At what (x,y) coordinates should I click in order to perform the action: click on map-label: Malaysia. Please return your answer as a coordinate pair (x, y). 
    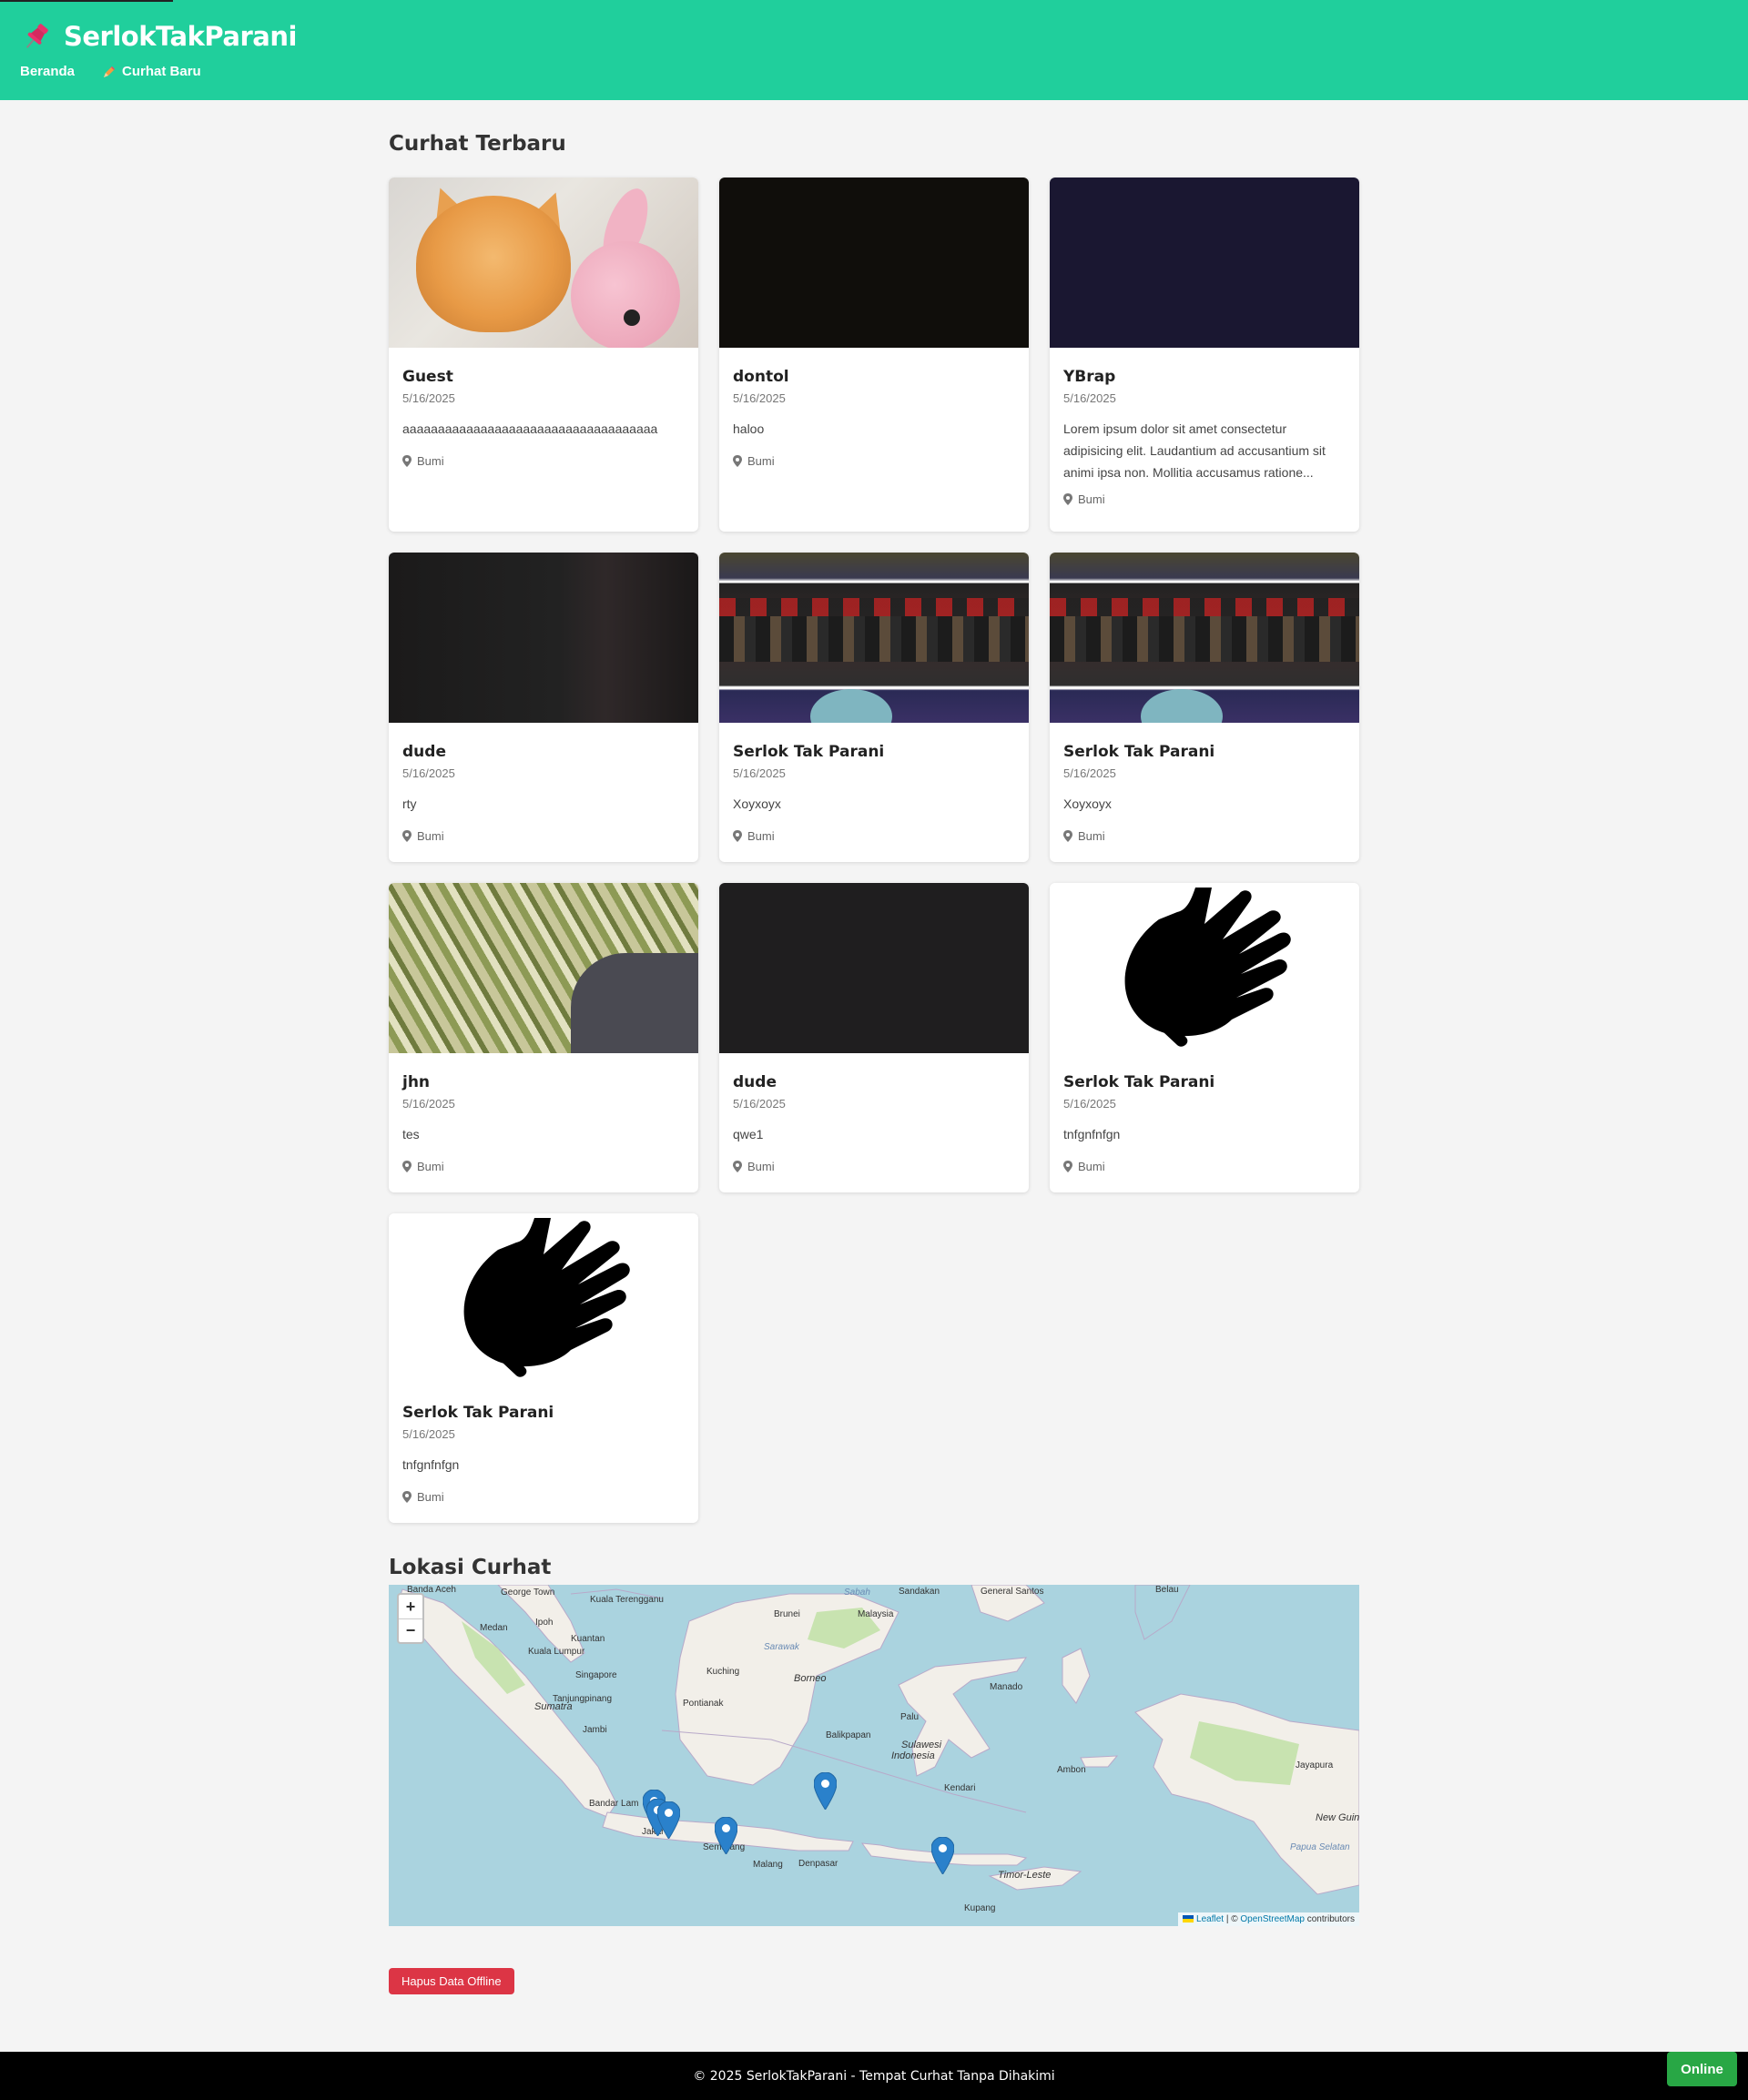
    Looking at the image, I should click on (876, 1614).